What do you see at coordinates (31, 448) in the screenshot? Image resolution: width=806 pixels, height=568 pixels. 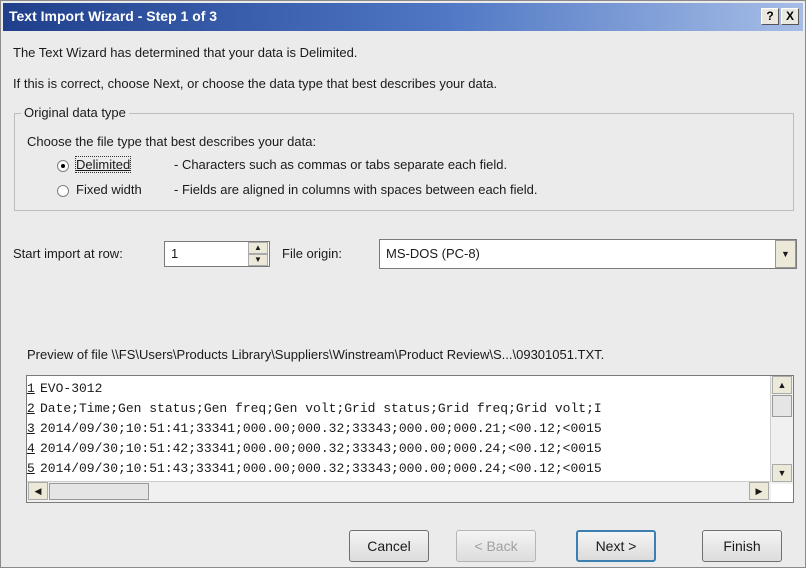 I see `preview-row-number: 4` at bounding box center [31, 448].